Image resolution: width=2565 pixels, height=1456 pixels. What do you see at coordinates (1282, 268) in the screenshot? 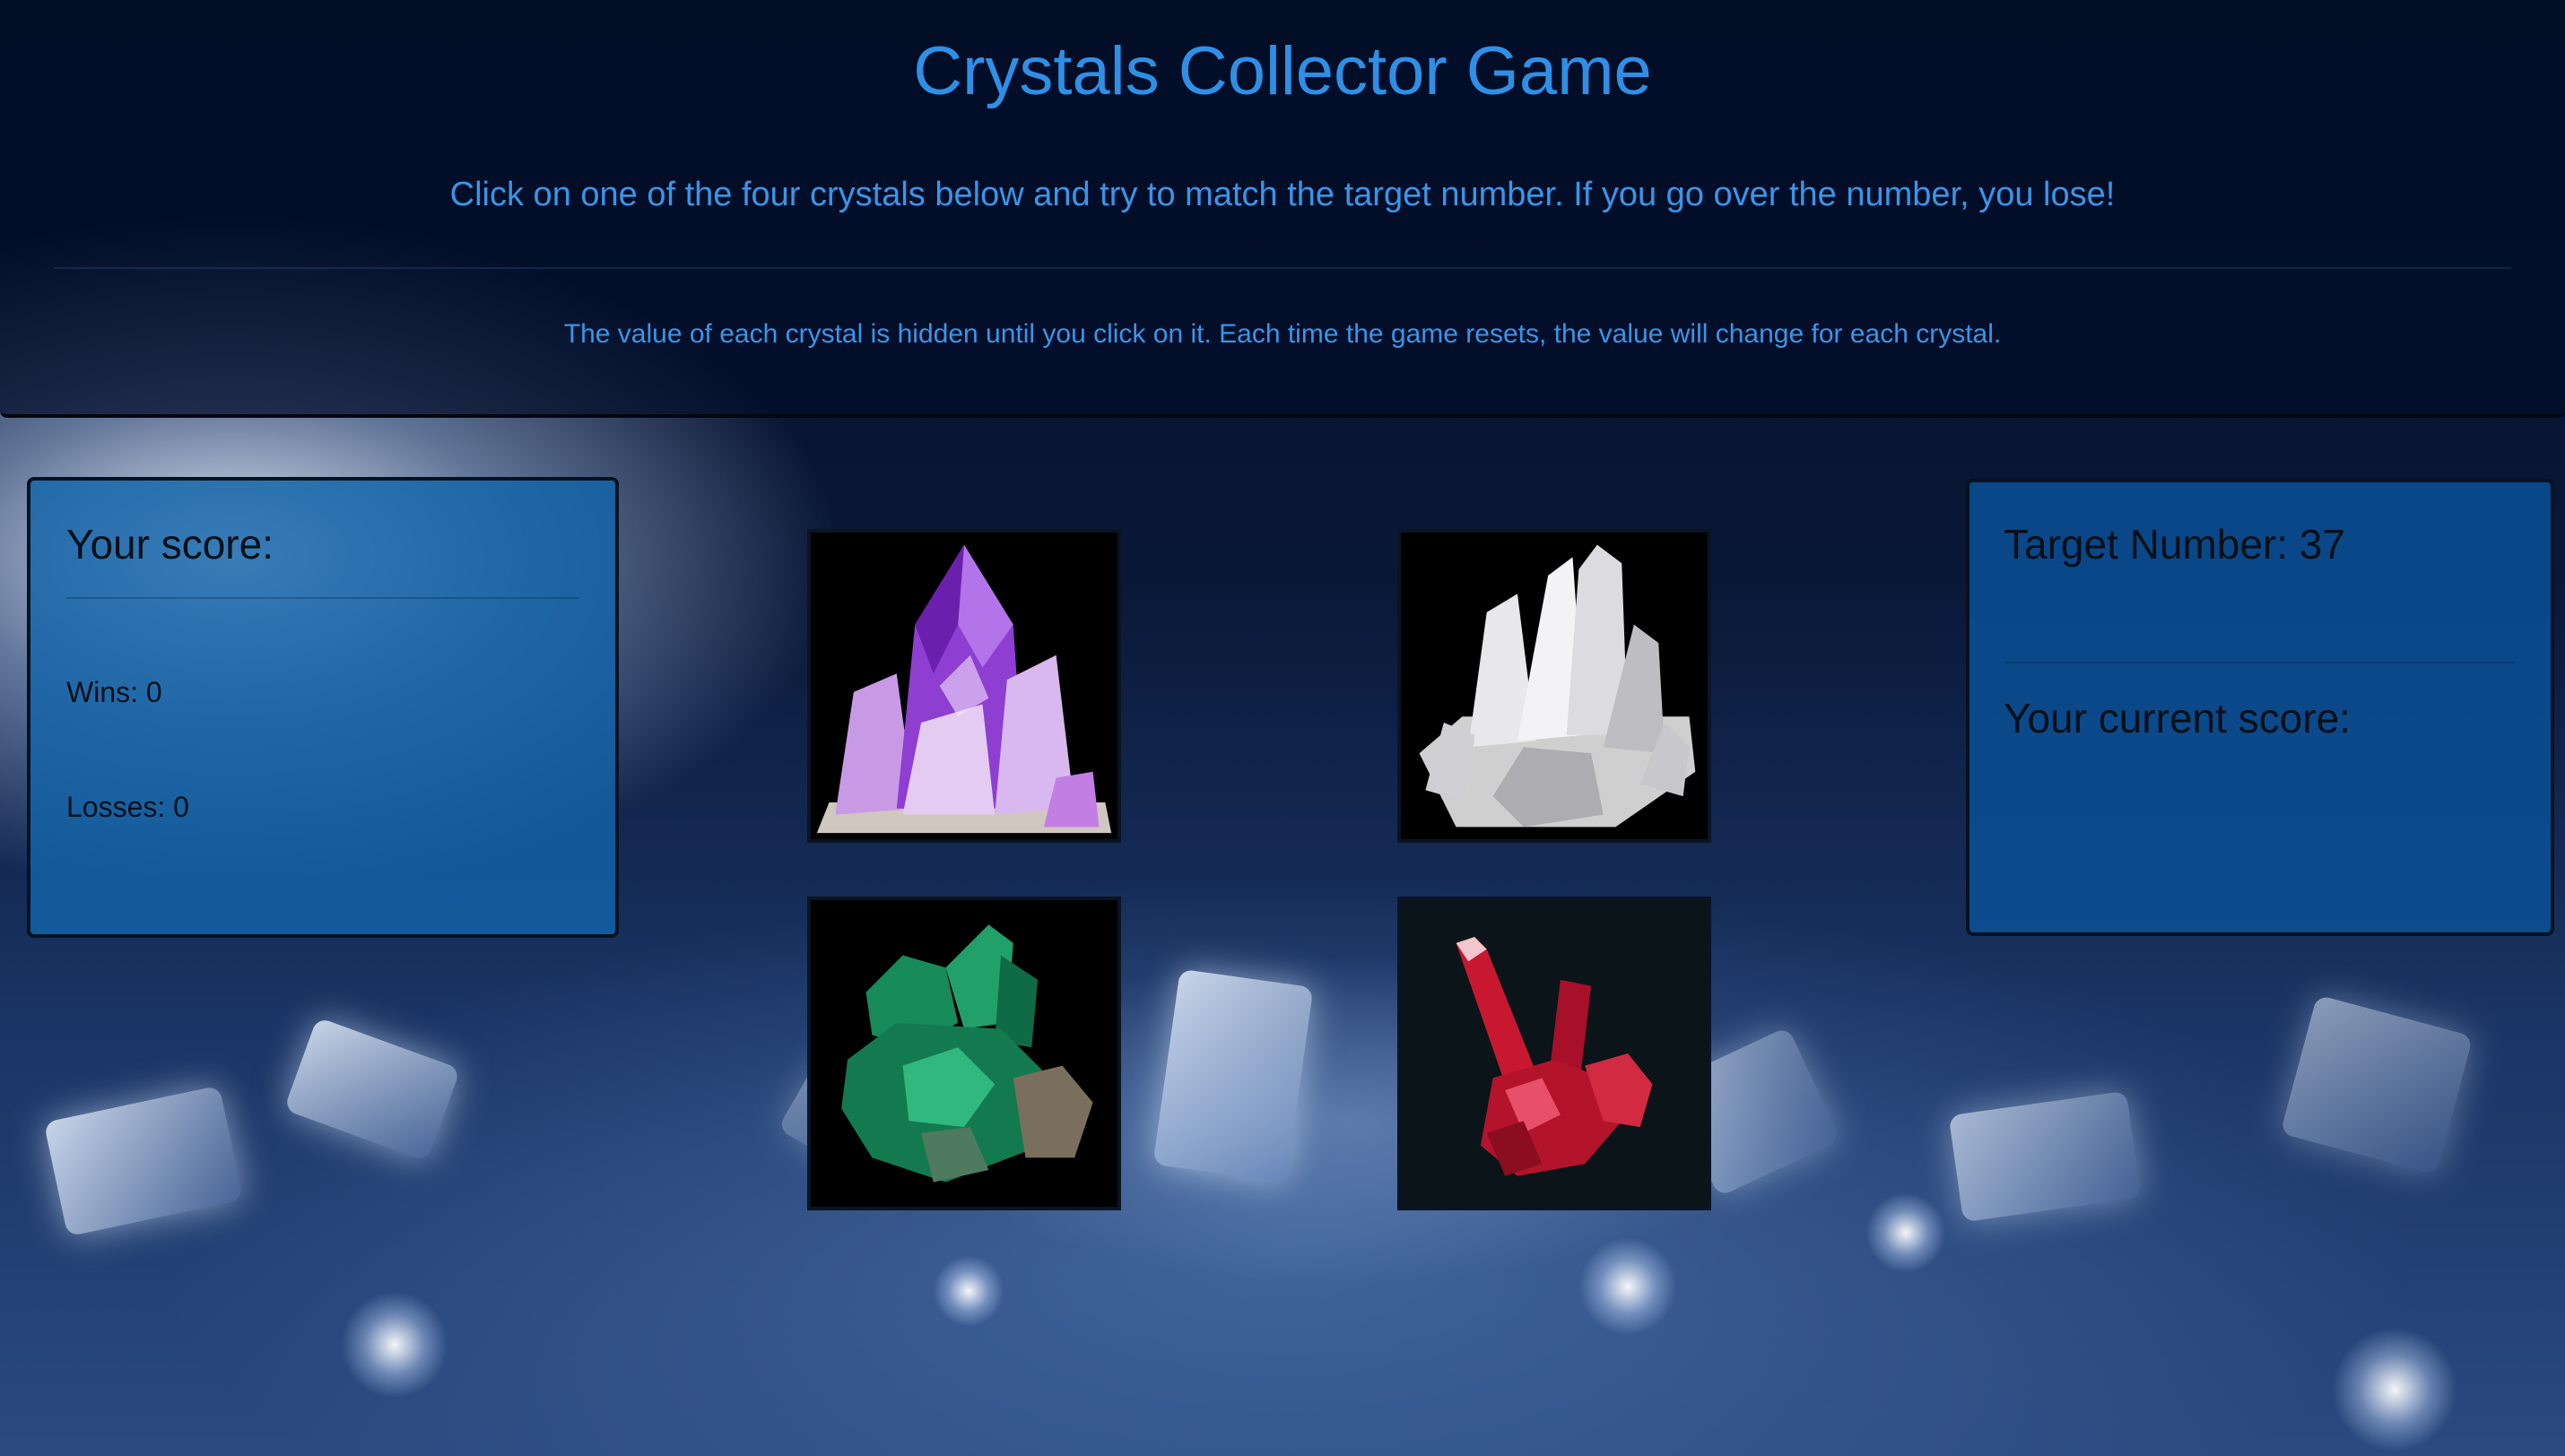
I see `header-divider` at bounding box center [1282, 268].